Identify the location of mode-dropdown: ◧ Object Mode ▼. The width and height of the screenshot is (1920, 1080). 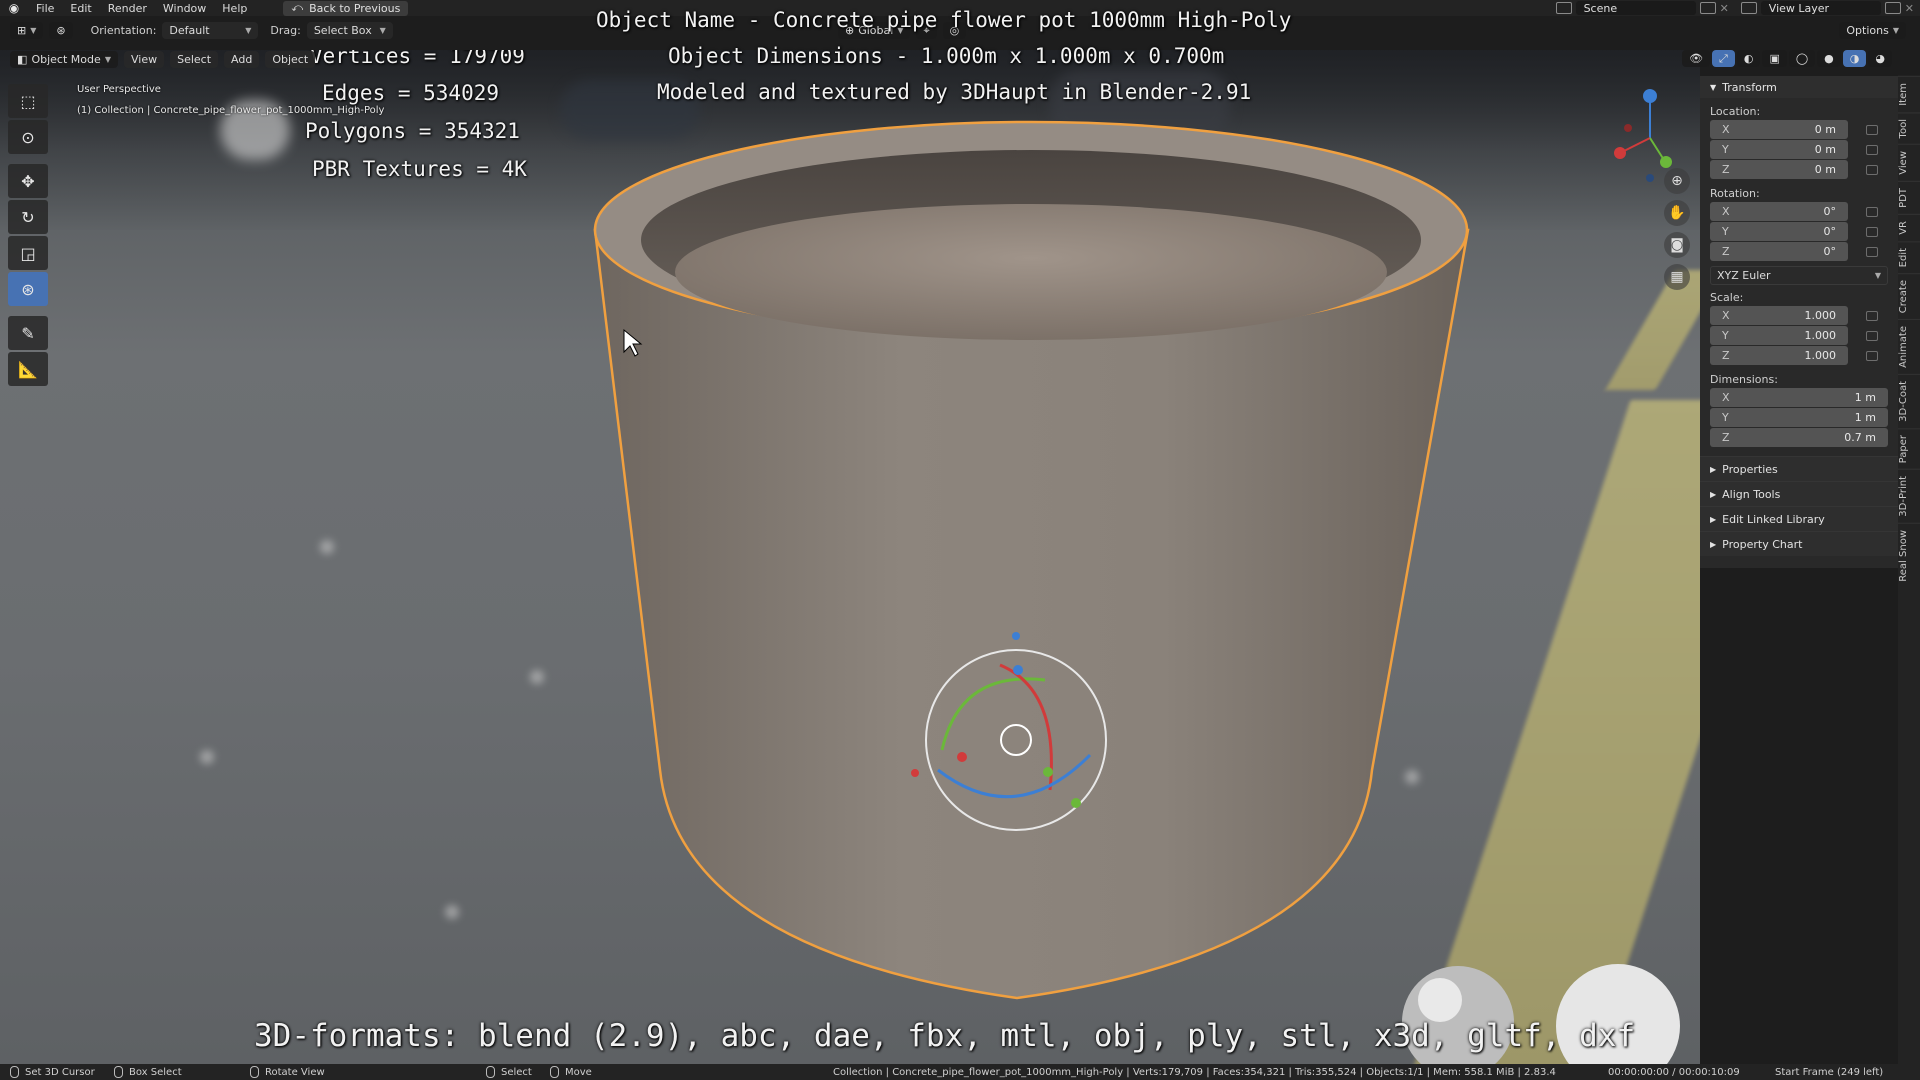
(64, 59).